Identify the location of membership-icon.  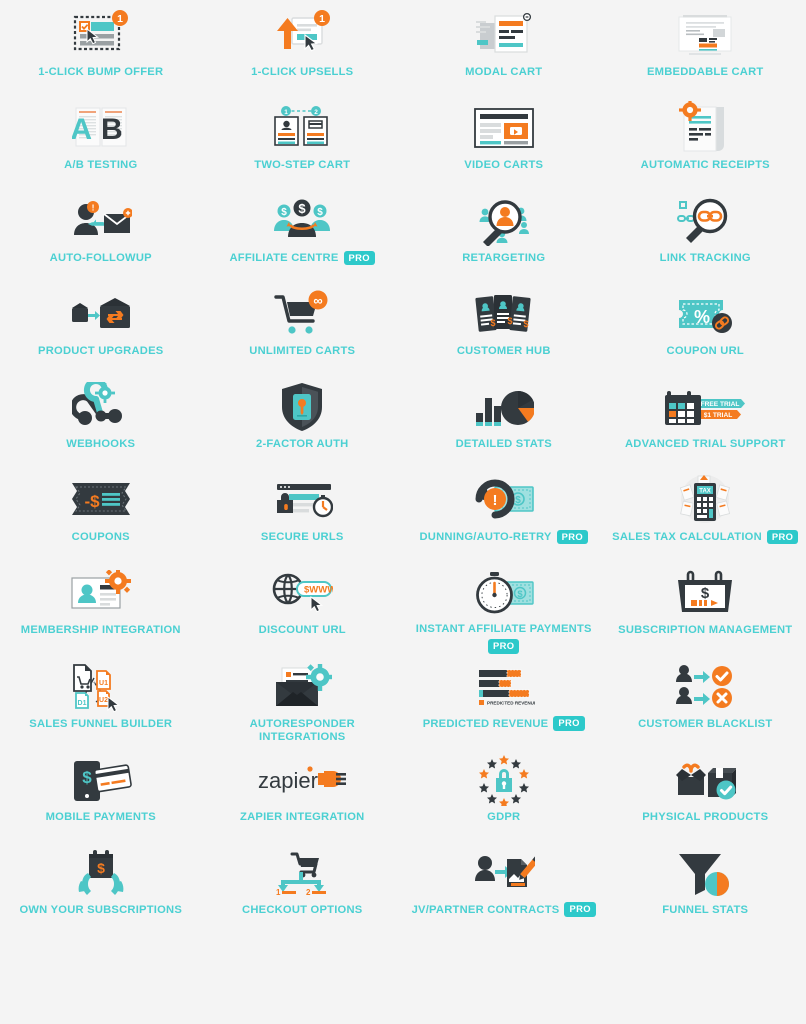
(101, 593).